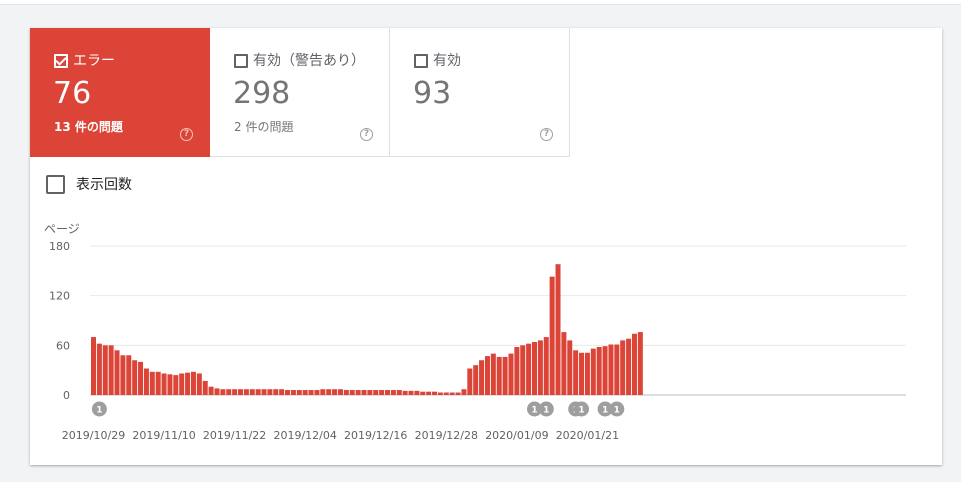 Image resolution: width=961 pixels, height=482 pixels. Describe the element at coordinates (304, 435) in the screenshot. I see `x-tick-label: 2019/12/04` at that location.